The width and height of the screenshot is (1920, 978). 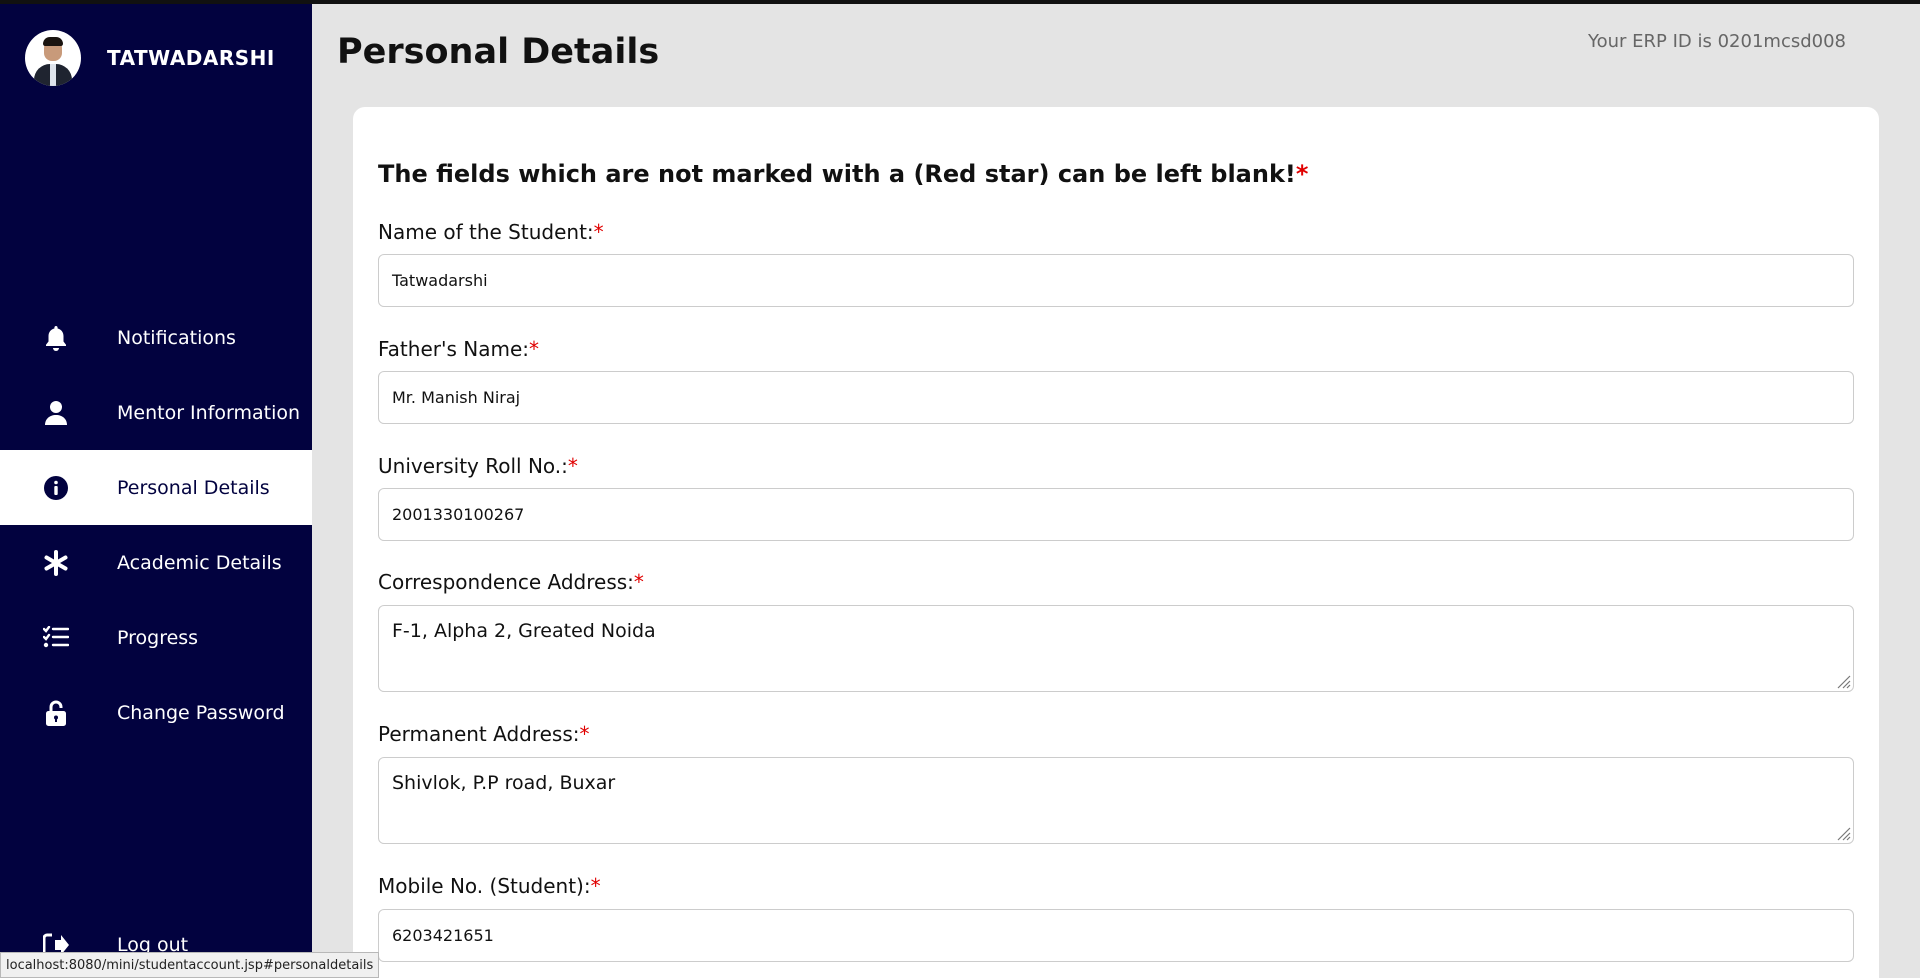 I want to click on profile-name: TATWADARSHI, so click(x=191, y=58).